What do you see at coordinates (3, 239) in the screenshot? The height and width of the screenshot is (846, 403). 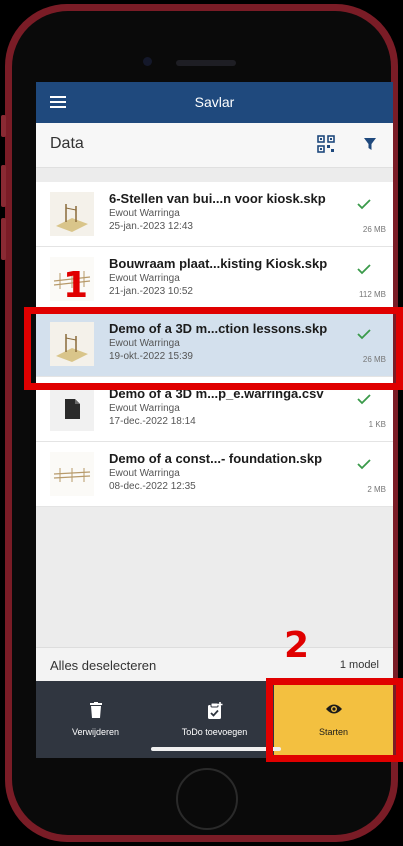 I see `volume-down-button` at bounding box center [3, 239].